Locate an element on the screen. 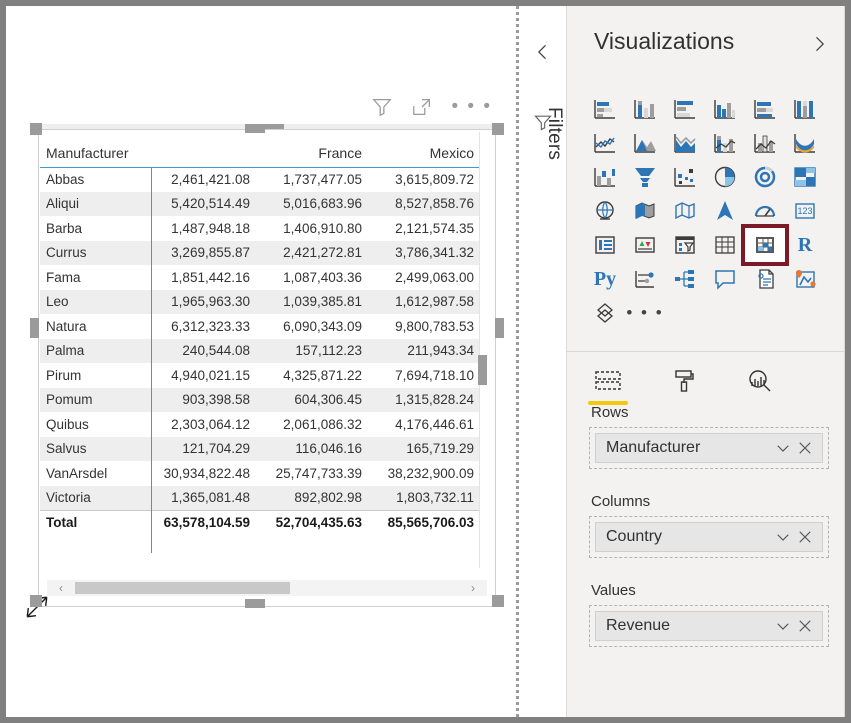 This screenshot has height=723, width=851. qa-visual-icon is located at coordinates (725, 279).